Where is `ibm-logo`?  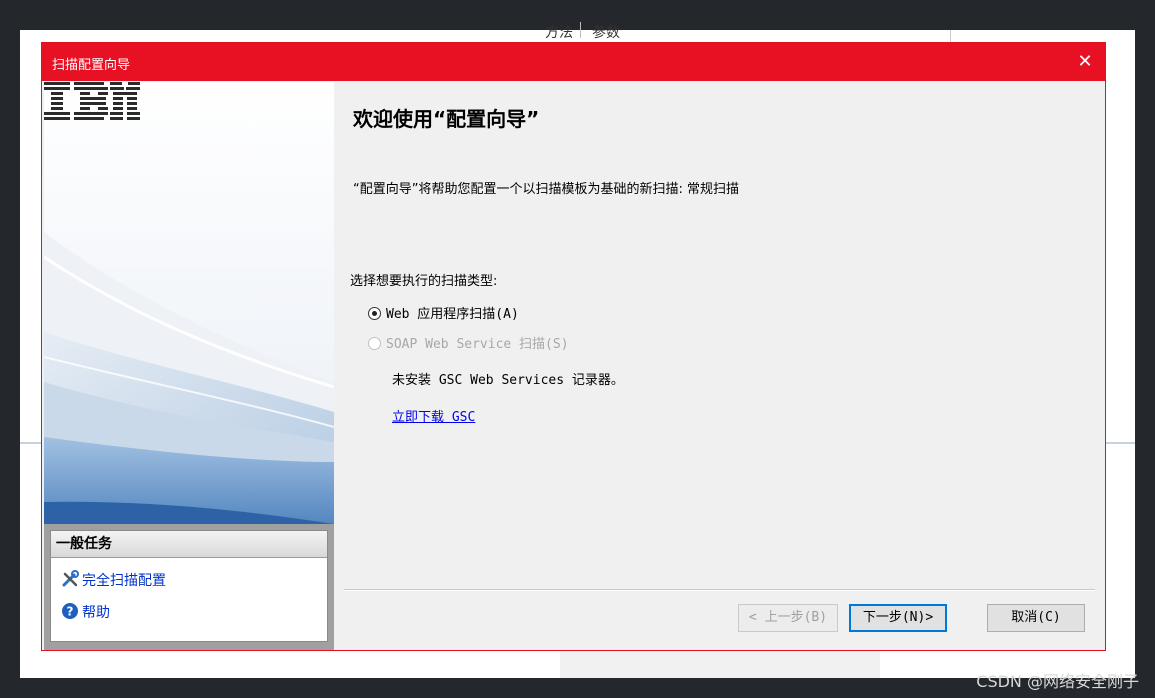 ibm-logo is located at coordinates (92, 101).